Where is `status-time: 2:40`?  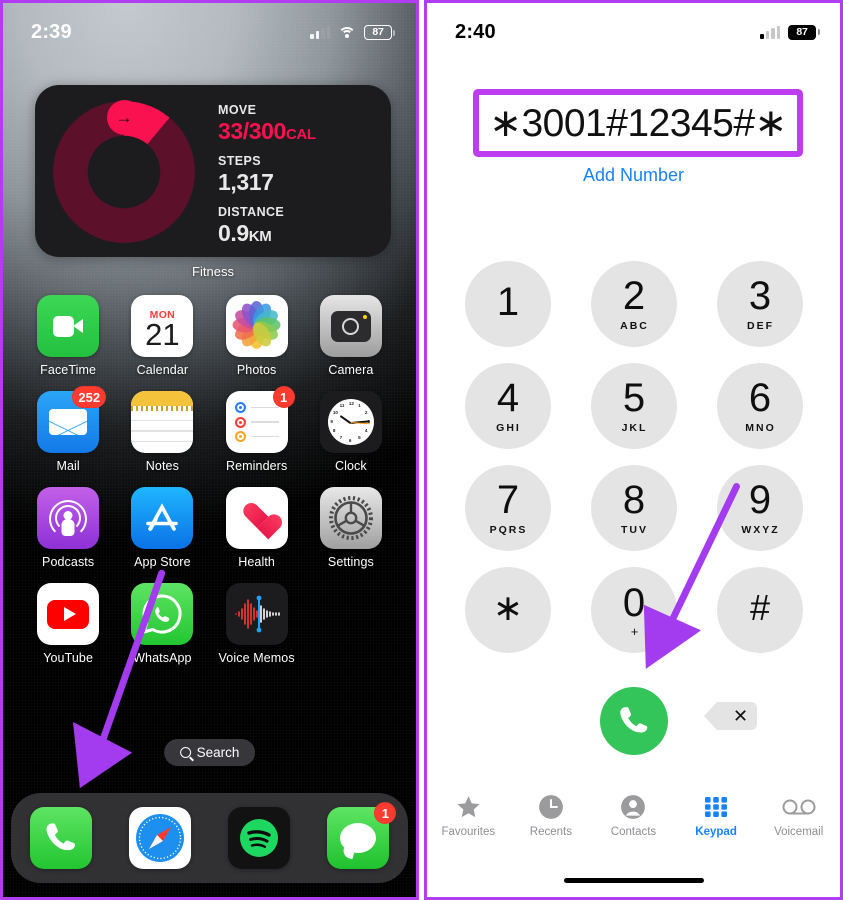
status-time: 2:40 is located at coordinates (475, 31).